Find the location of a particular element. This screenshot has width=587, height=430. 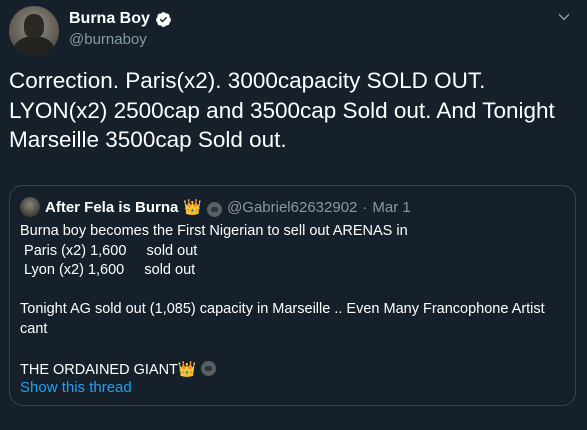

avatar-face is located at coordinates (34, 26).